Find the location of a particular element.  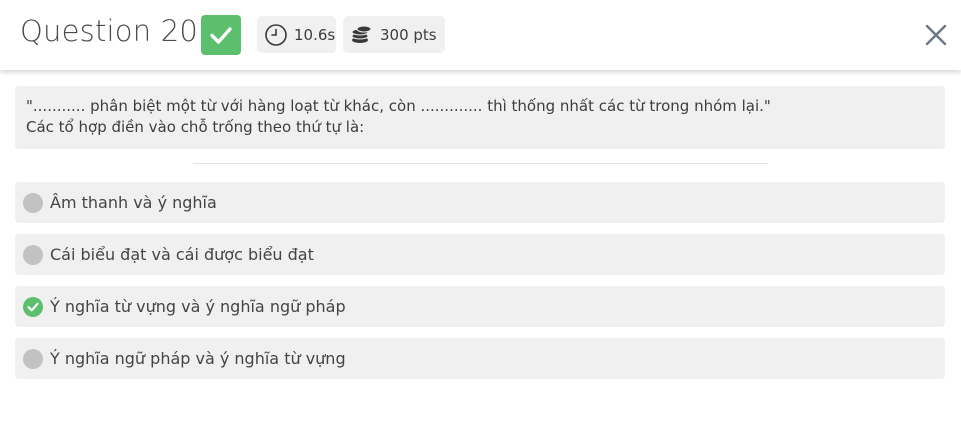

time-pill: 10.6s is located at coordinates (296, 34).